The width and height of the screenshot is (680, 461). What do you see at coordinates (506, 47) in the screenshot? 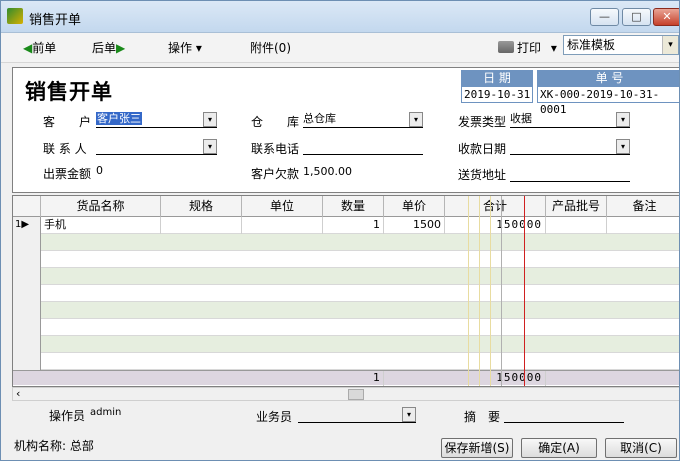
I see `printer-icon` at bounding box center [506, 47].